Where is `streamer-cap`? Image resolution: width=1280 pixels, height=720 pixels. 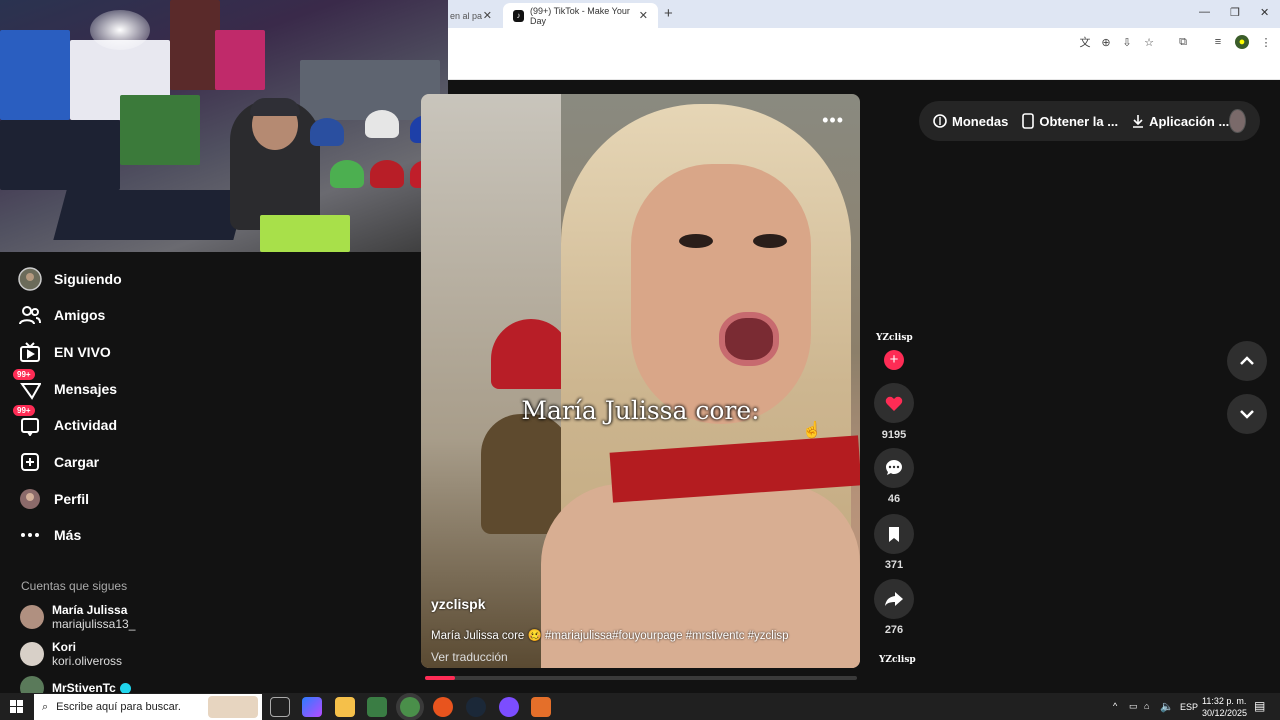
streamer-cap is located at coordinates (275, 107).